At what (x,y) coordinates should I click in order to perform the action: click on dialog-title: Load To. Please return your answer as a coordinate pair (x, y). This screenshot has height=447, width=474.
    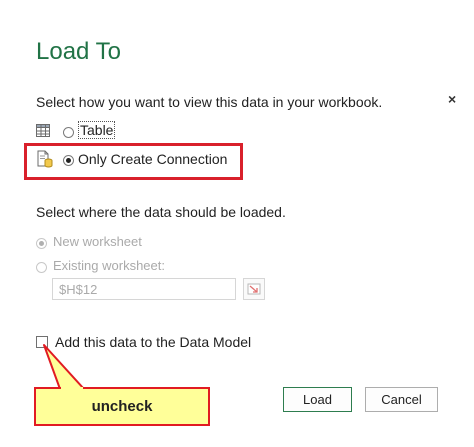
    Looking at the image, I should click on (78, 51).